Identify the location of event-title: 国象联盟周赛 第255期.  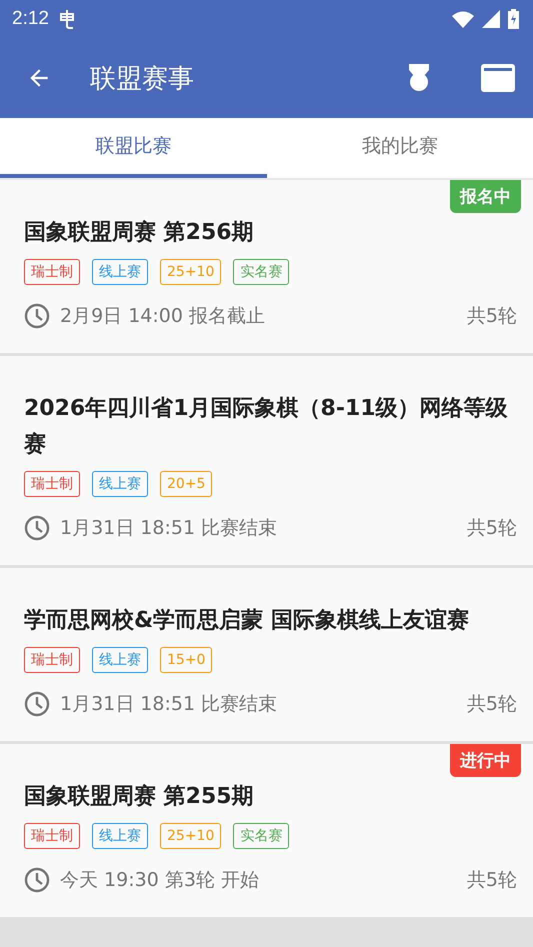
(139, 796).